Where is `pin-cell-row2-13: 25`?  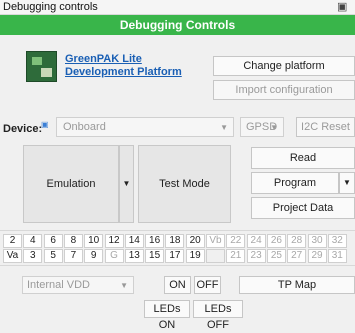 pin-cell-row2-13: 25 is located at coordinates (276, 256).